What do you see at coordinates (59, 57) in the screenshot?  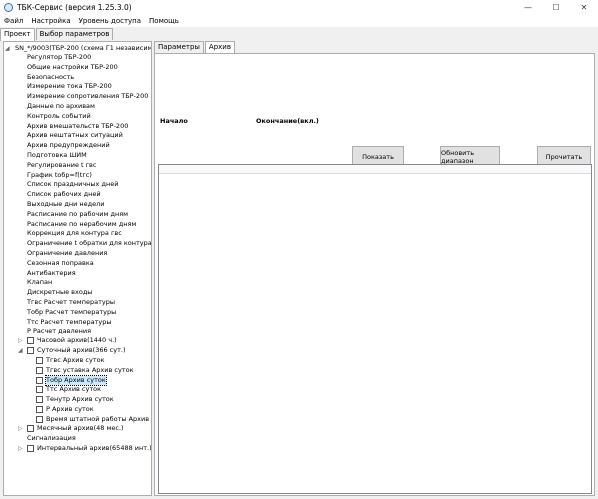 I see `tree-item: Регулятор ТБР-200` at bounding box center [59, 57].